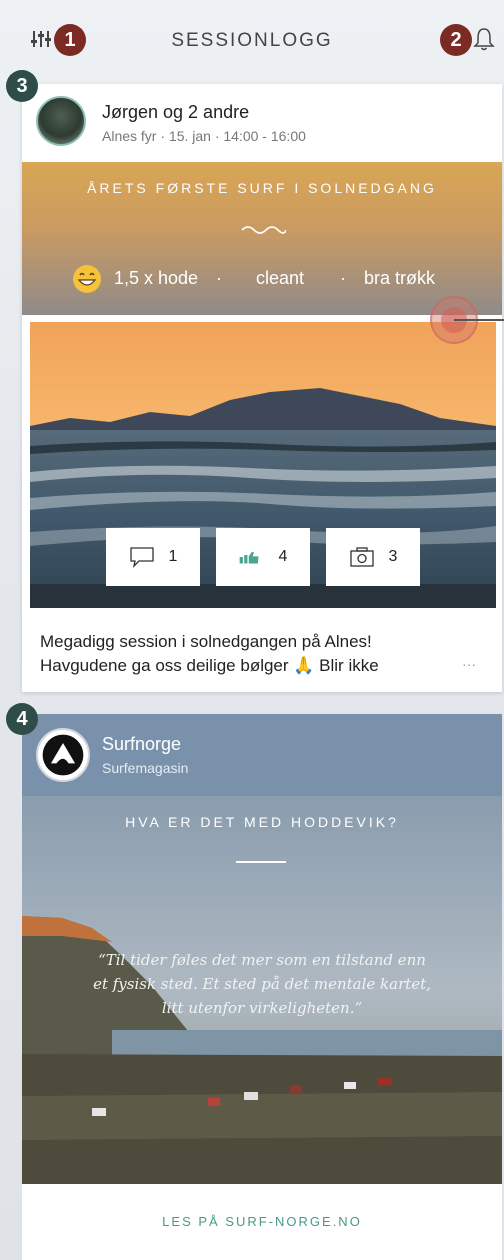 The height and width of the screenshot is (1260, 504). What do you see at coordinates (469, 664) in the screenshot?
I see `more-icon: ···` at bounding box center [469, 664].